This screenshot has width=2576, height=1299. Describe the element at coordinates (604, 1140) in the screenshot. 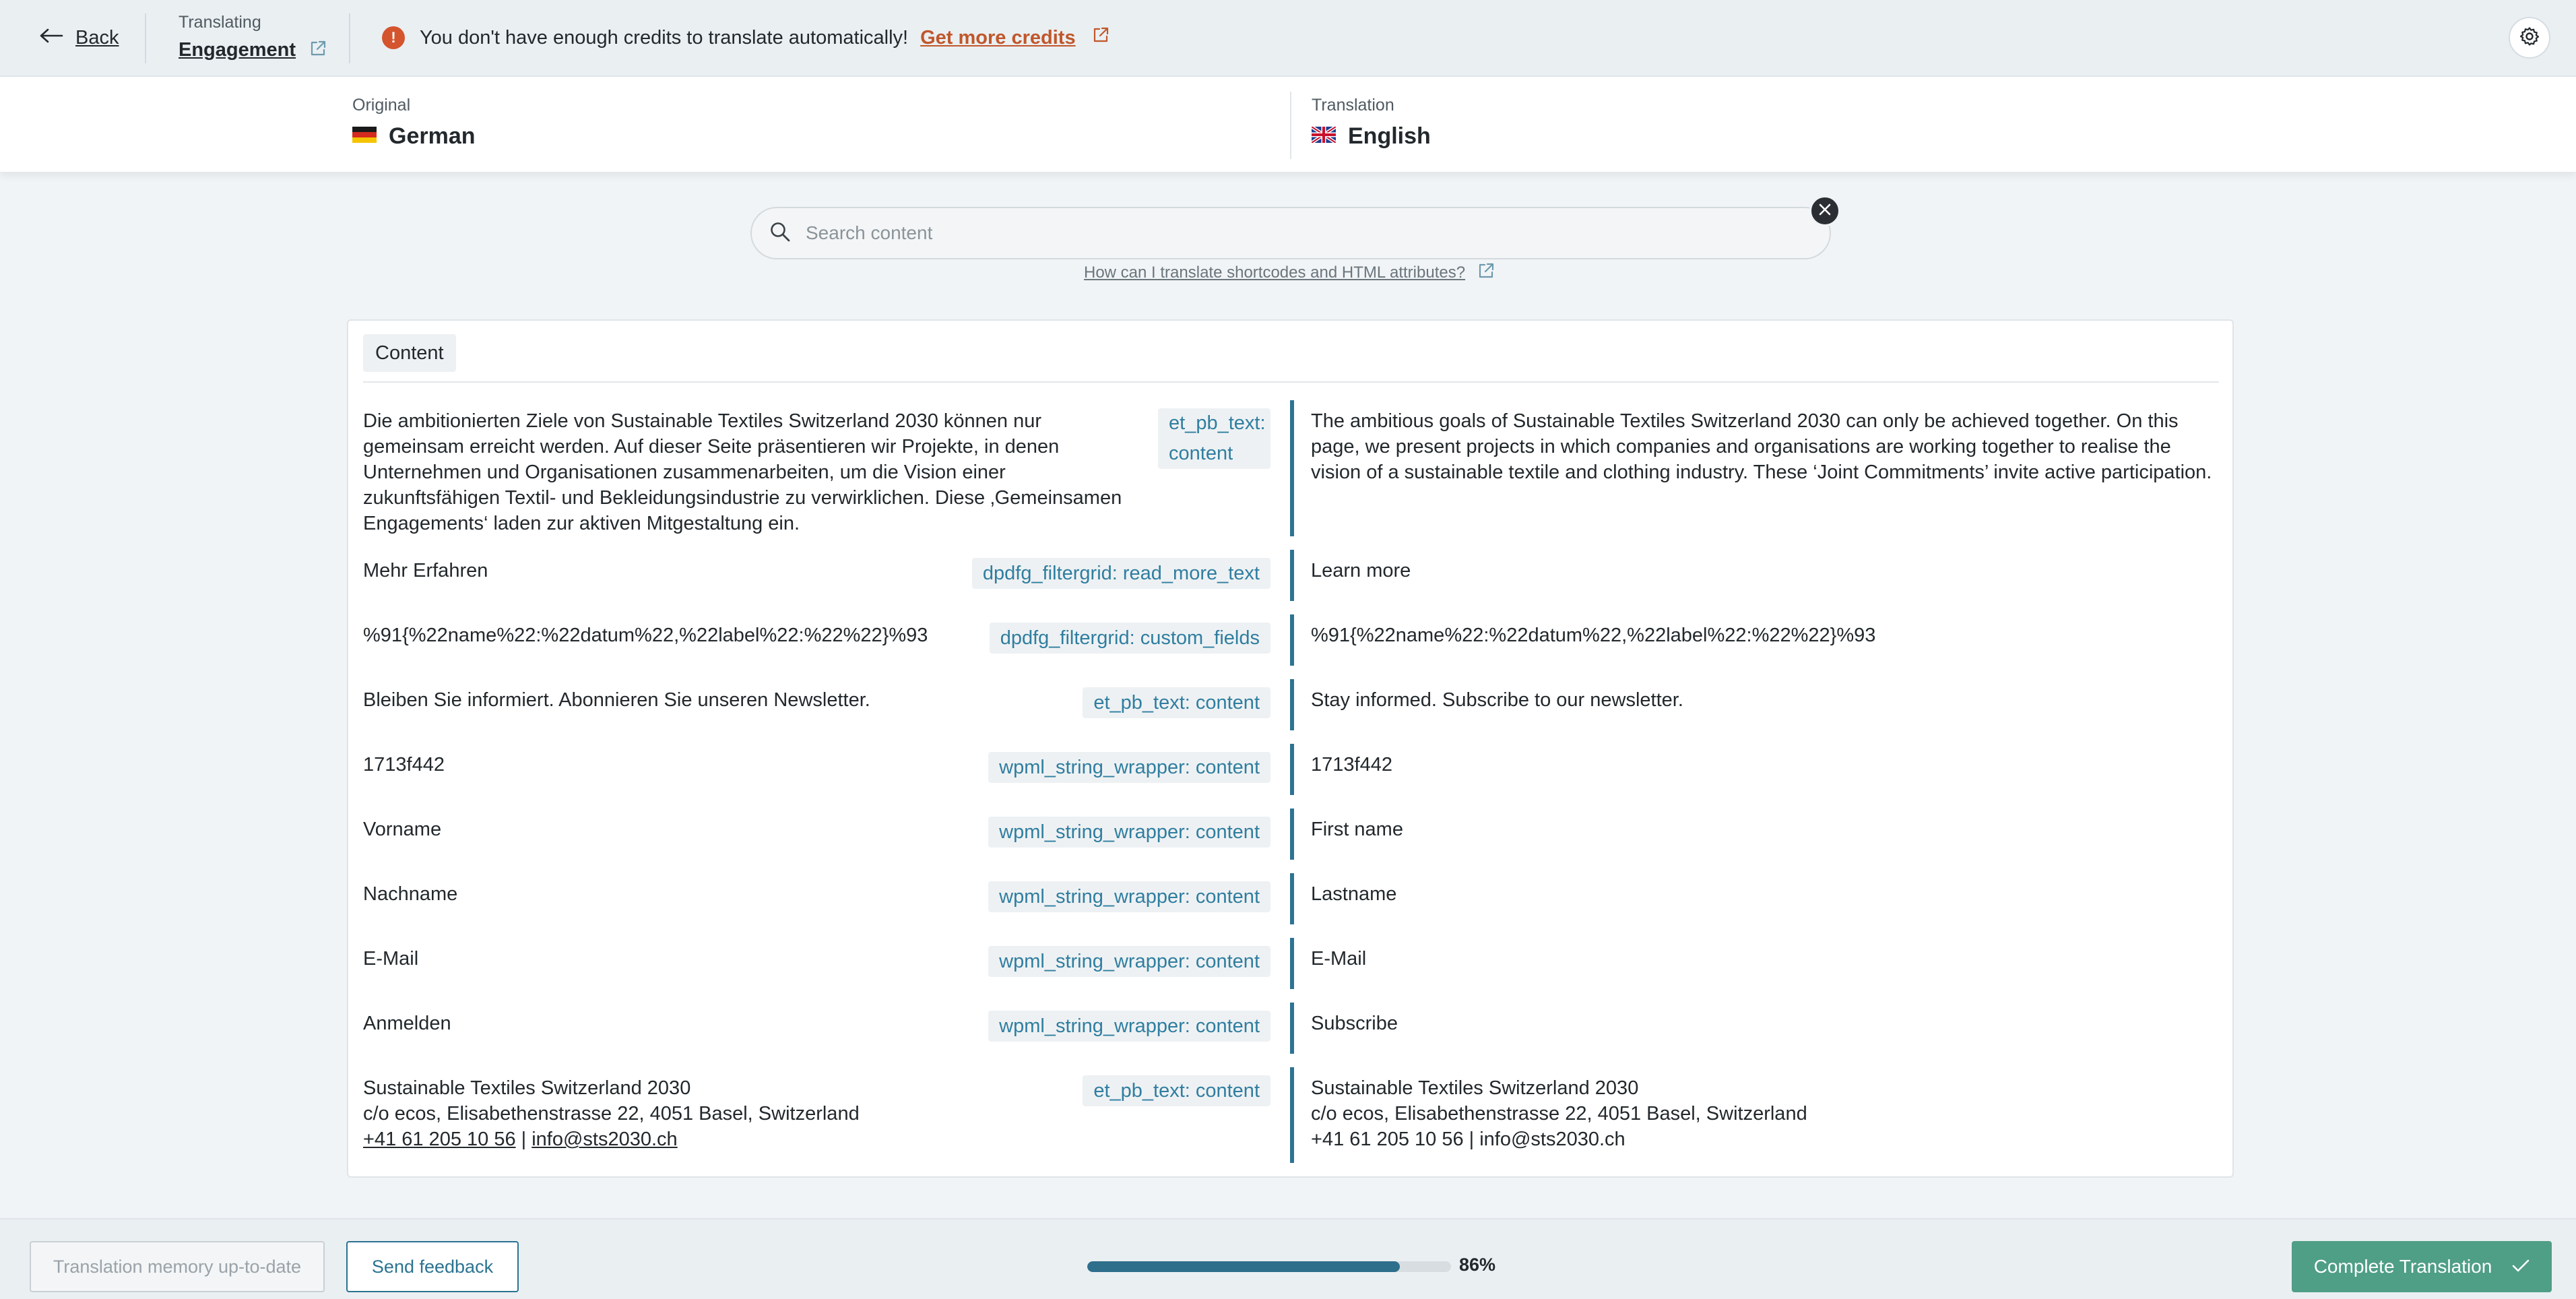

I see `email-link: info@sts2030.ch` at that location.